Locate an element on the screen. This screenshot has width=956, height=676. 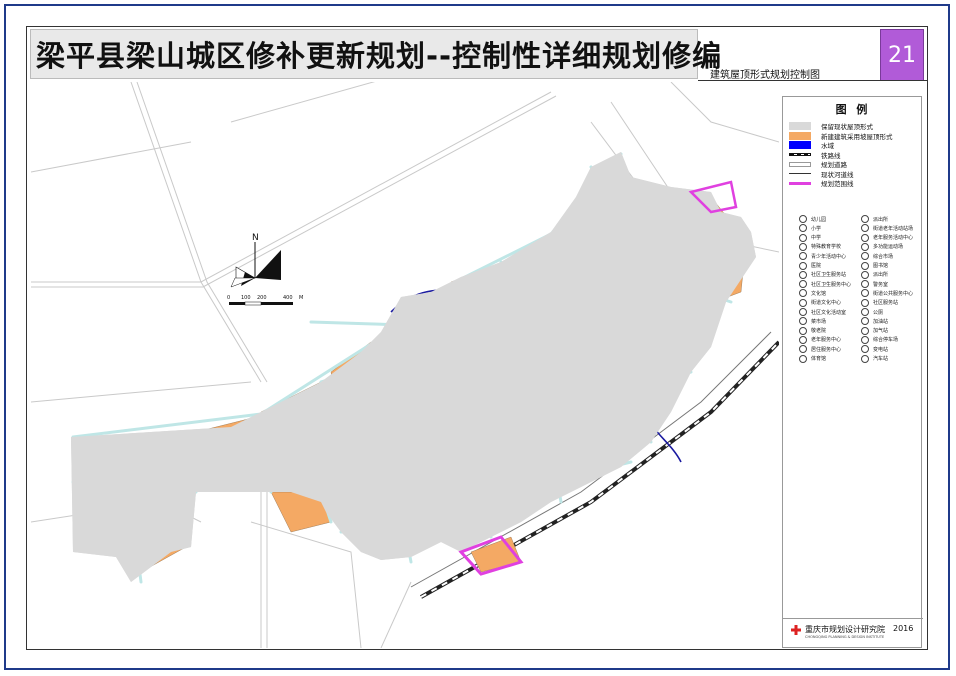
facility-symbol: 小学 is located at coordinates (810, 228).